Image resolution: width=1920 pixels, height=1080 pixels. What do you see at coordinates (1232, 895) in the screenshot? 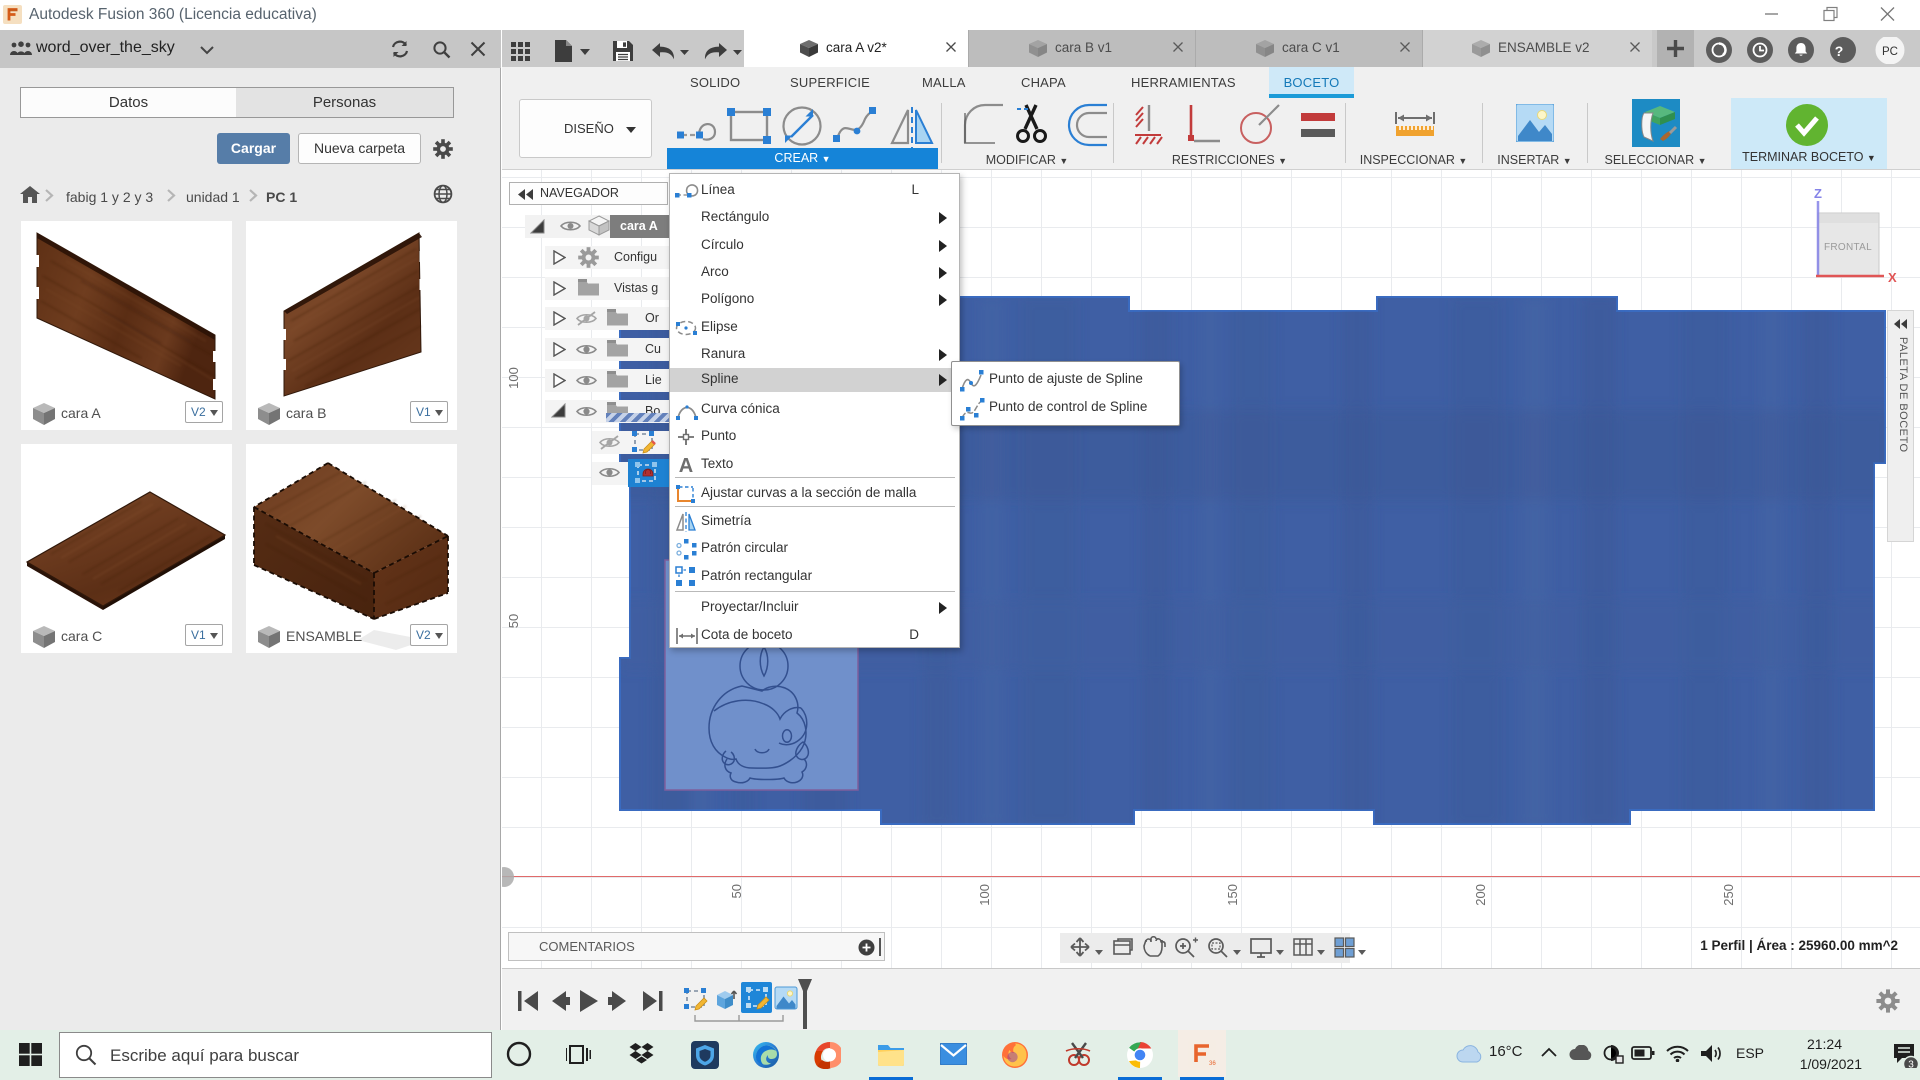
I see `svg-text: 150` at bounding box center [1232, 895].